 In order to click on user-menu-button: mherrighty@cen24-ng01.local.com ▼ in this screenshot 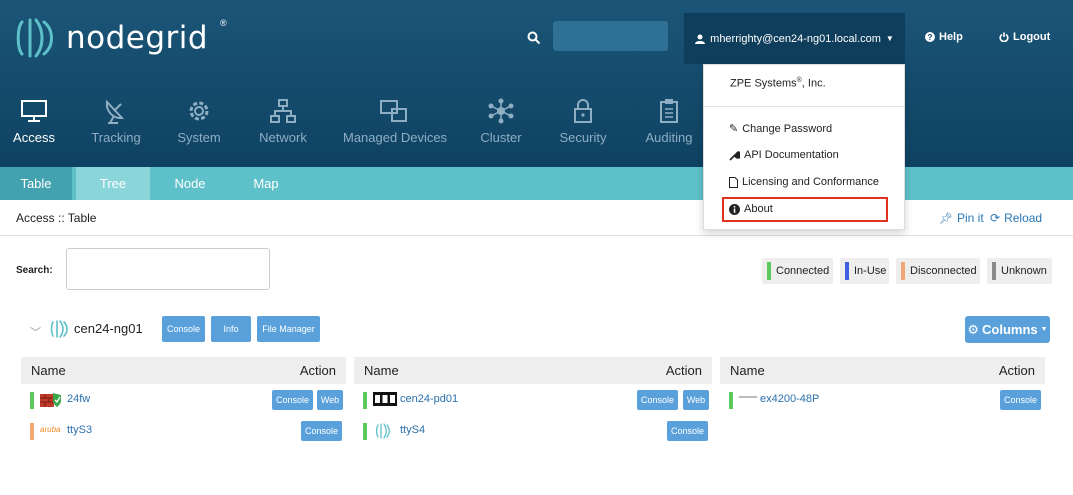, I will do `click(794, 38)`.